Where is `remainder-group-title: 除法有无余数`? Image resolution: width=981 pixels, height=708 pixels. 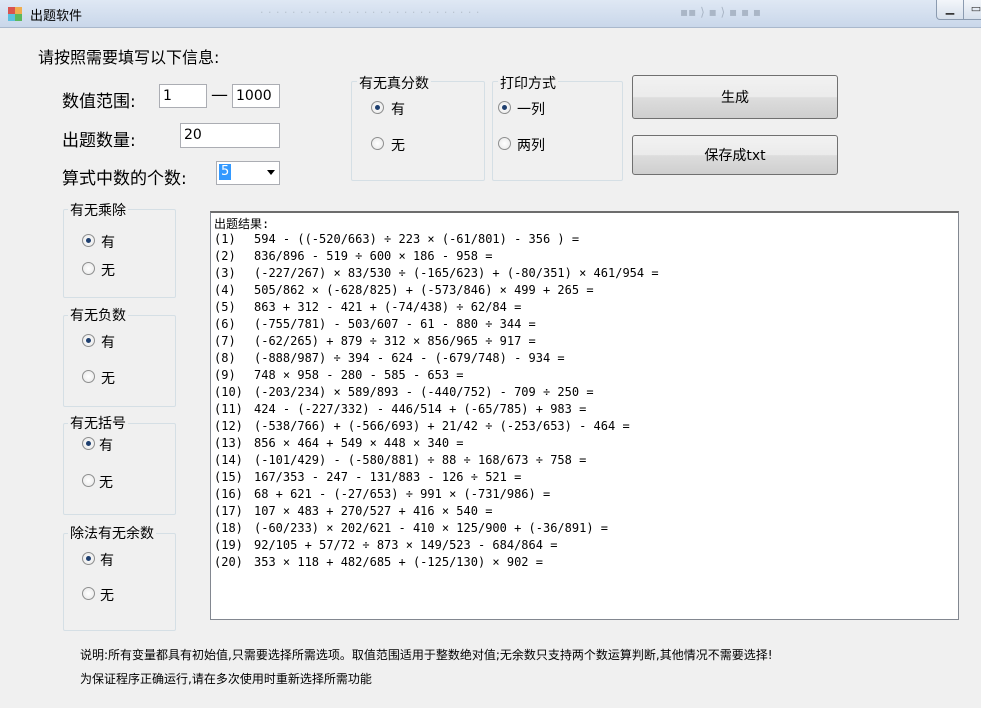 remainder-group-title: 除法有无余数 is located at coordinates (112, 533).